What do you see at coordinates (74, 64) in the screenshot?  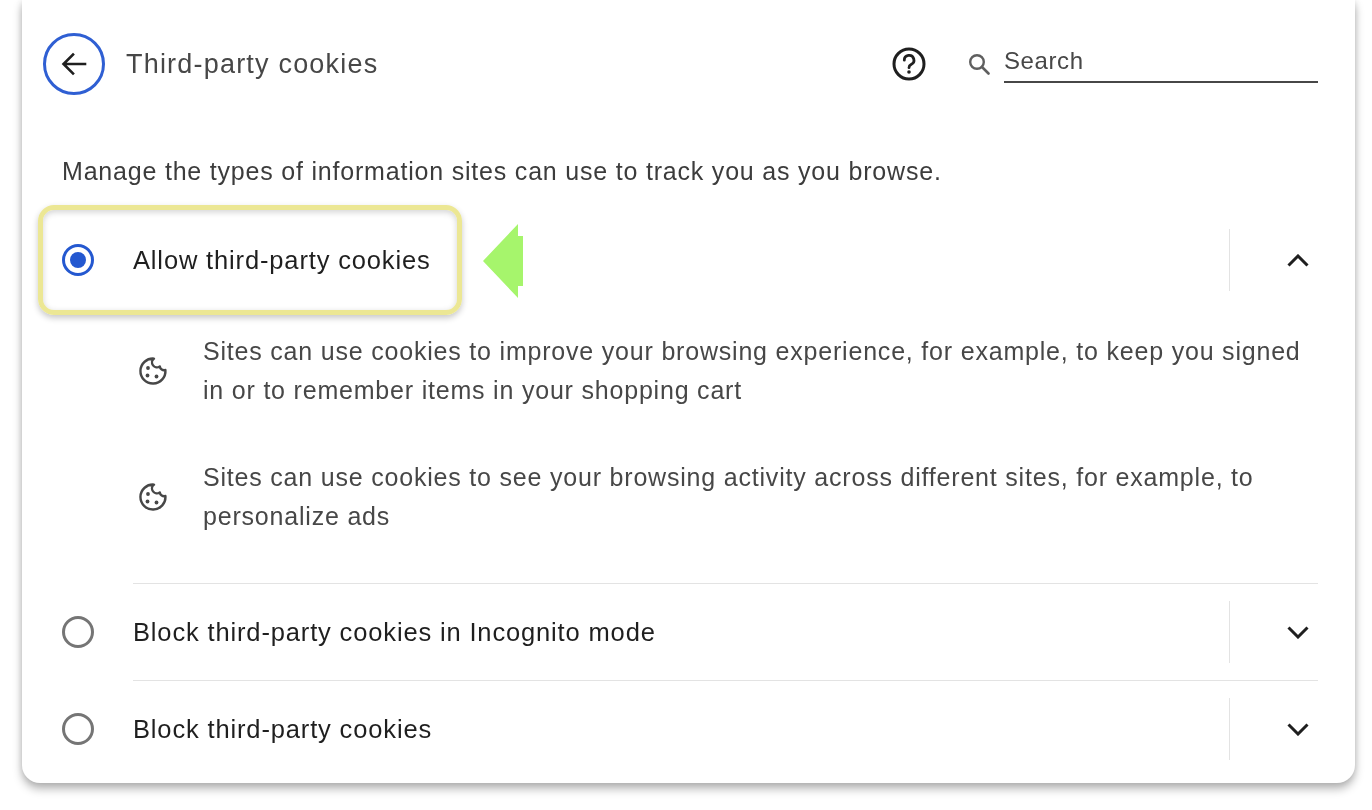 I see `back-arrow-icon` at bounding box center [74, 64].